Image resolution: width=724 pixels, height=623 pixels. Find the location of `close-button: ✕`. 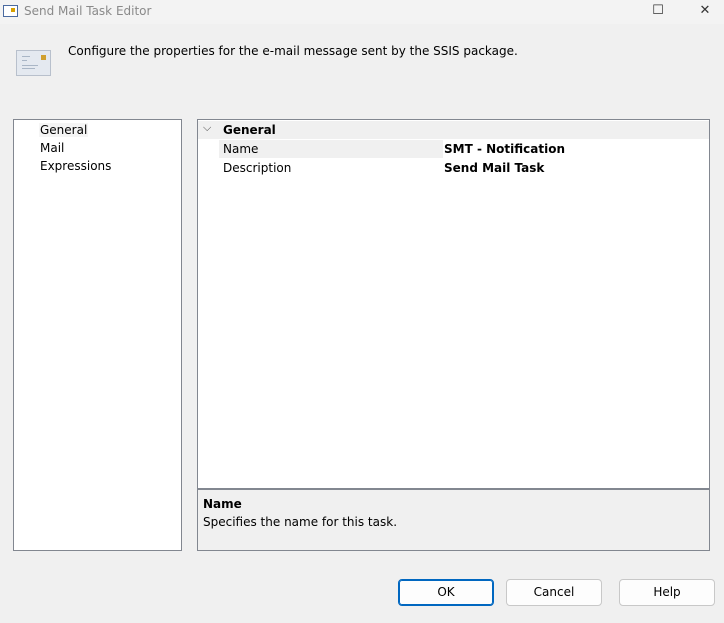

close-button: ✕ is located at coordinates (703, 12).